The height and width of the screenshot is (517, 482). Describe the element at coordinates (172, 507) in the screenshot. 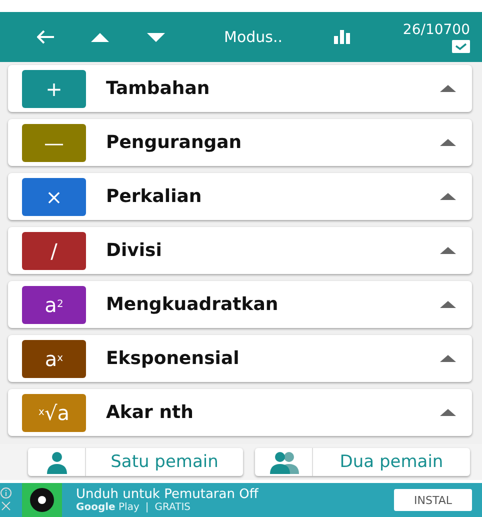

I see `price-label: GRATIS` at that location.